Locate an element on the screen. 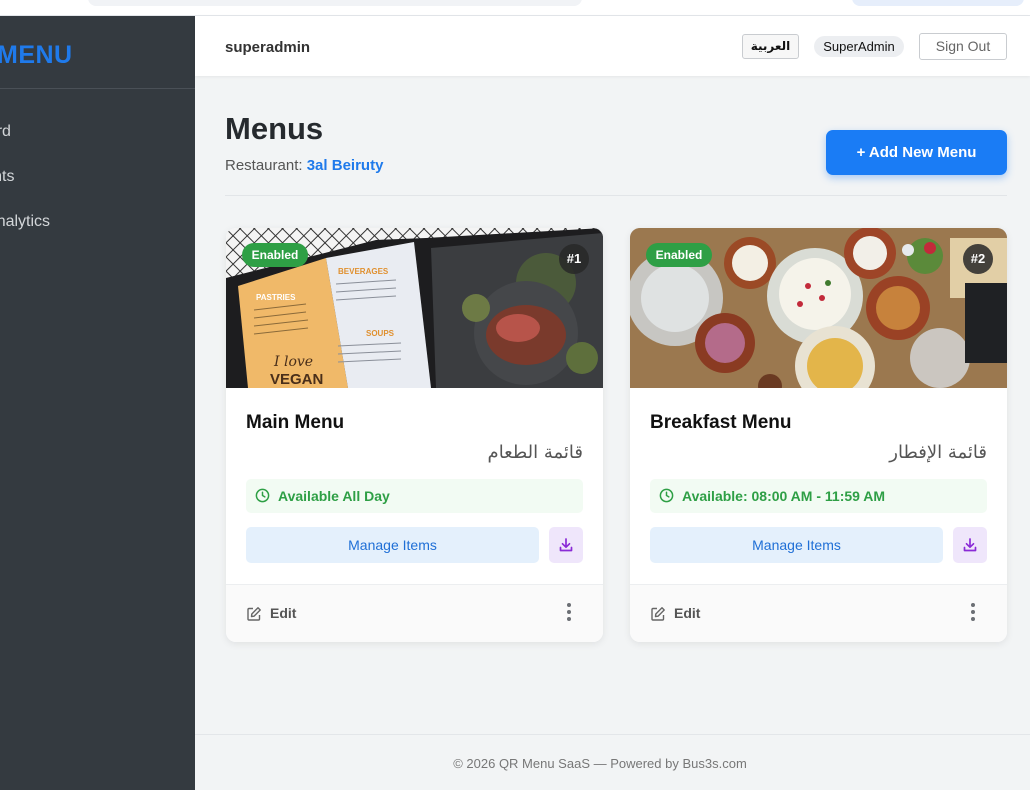  top-header: superadmin العربية SuperAdmin Sign Out is located at coordinates (612, 46).